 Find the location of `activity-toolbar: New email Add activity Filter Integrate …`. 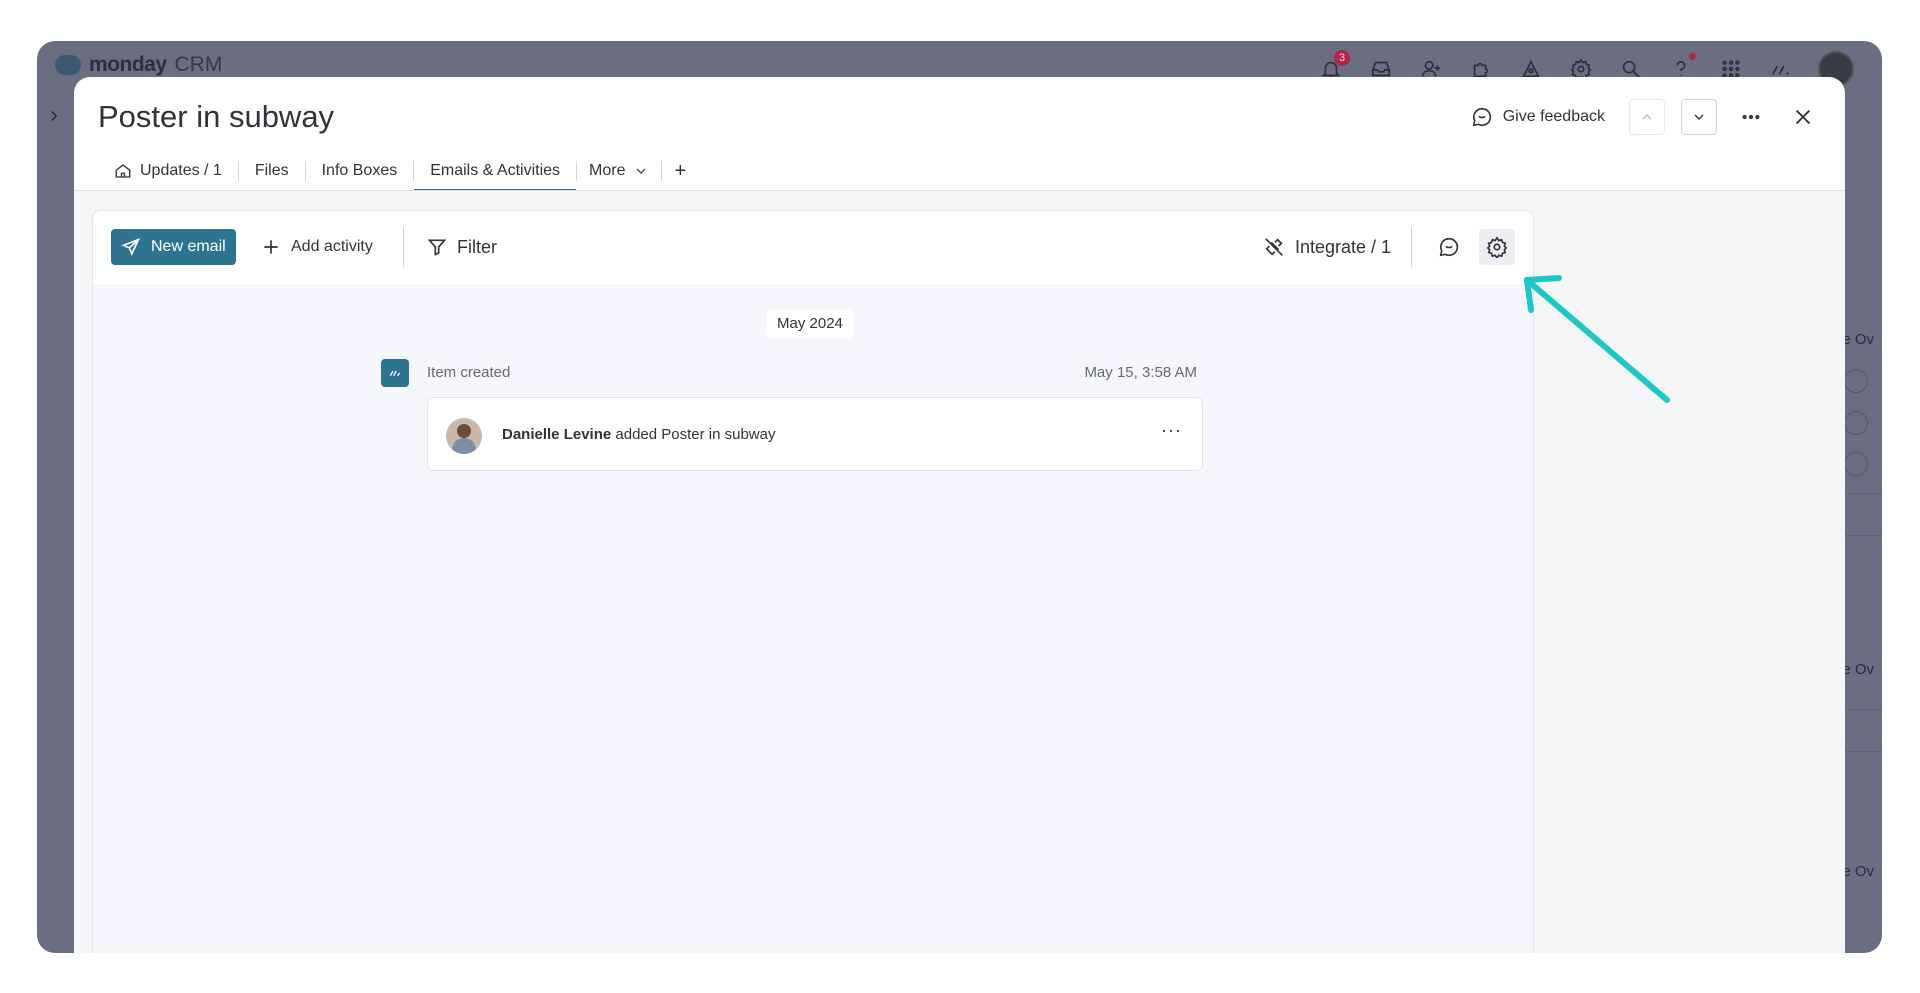

activity-toolbar: New email Add activity Filter Integrate … is located at coordinates (813, 247).